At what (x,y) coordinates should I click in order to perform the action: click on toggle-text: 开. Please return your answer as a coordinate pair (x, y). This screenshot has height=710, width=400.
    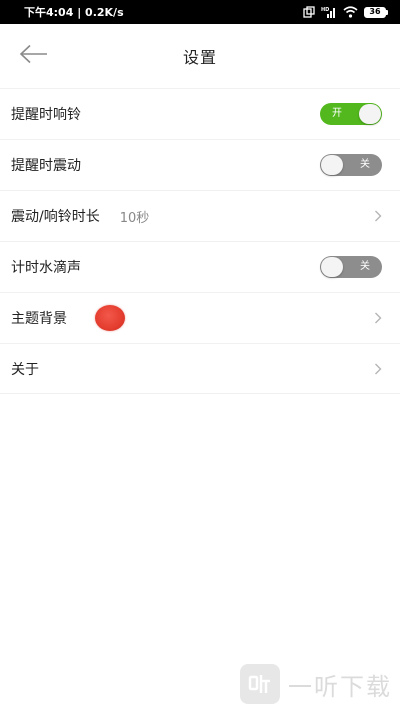
    Looking at the image, I should click on (337, 113).